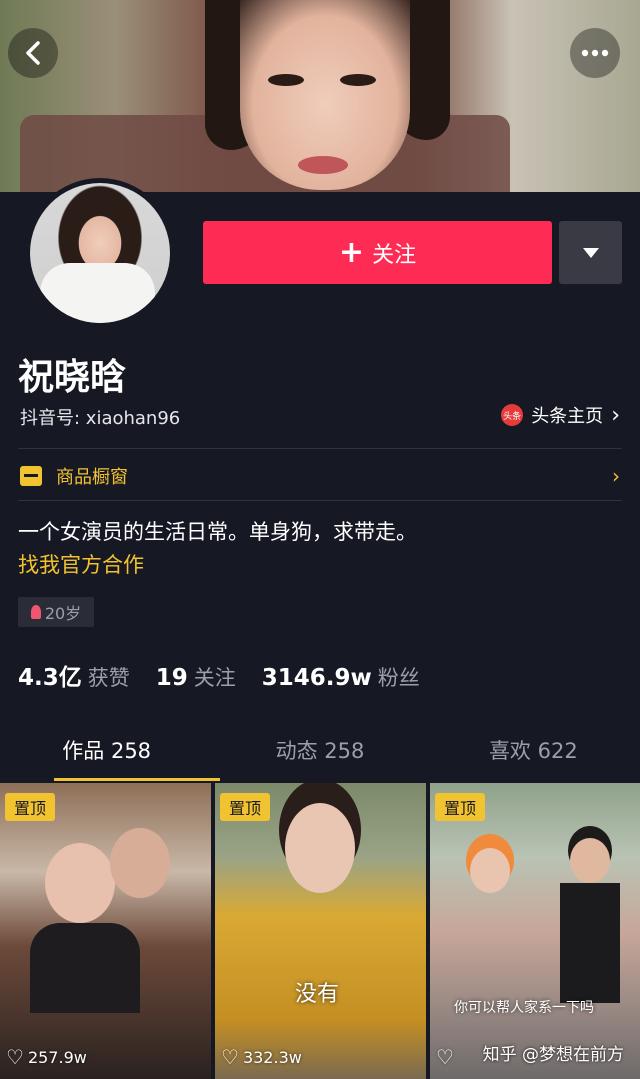  What do you see at coordinates (317, 994) in the screenshot?
I see `video-caption: 没有` at bounding box center [317, 994].